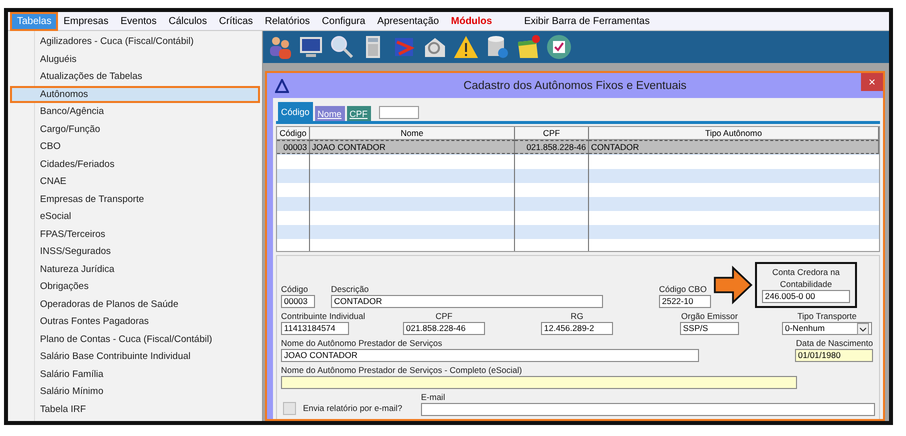 The image size is (906, 436). What do you see at coordinates (683, 289) in the screenshot?
I see `field-label: Código CBO` at bounding box center [683, 289].